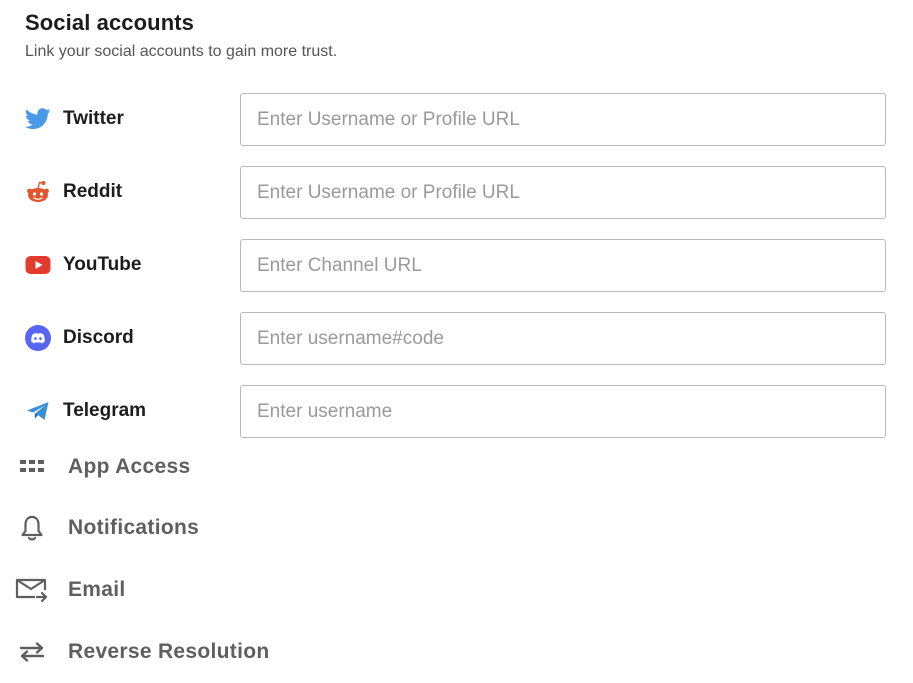 This screenshot has height=683, width=913. What do you see at coordinates (563, 338) in the screenshot?
I see `discord-username-input` at bounding box center [563, 338].